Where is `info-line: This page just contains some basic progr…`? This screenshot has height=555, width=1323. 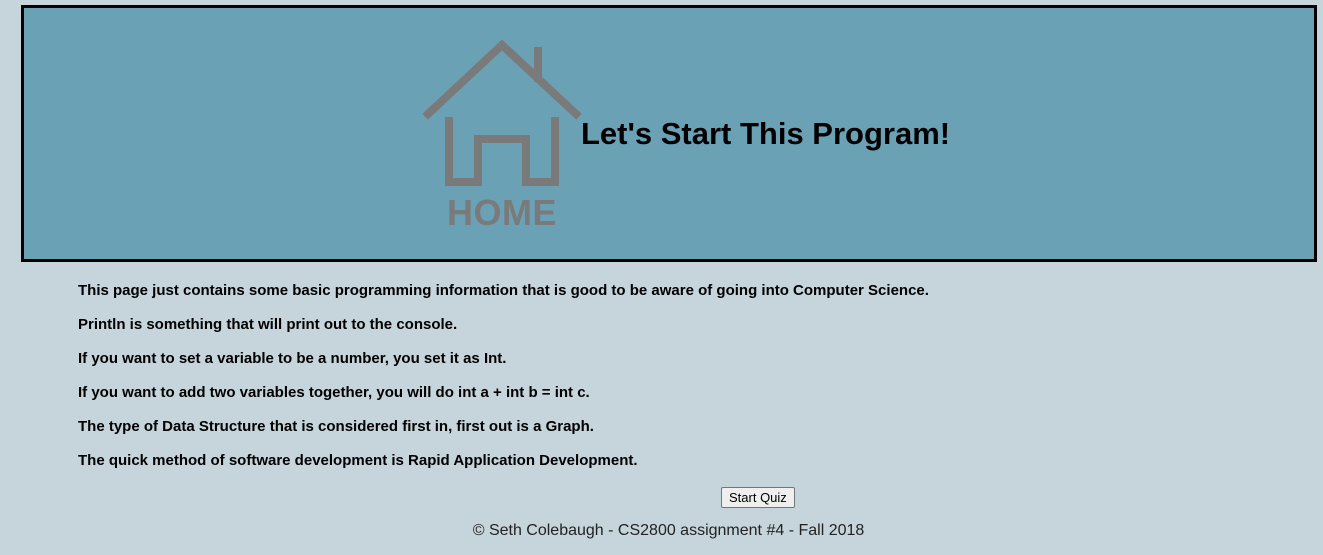
info-line: This page just contains some basic progr… is located at coordinates (503, 290).